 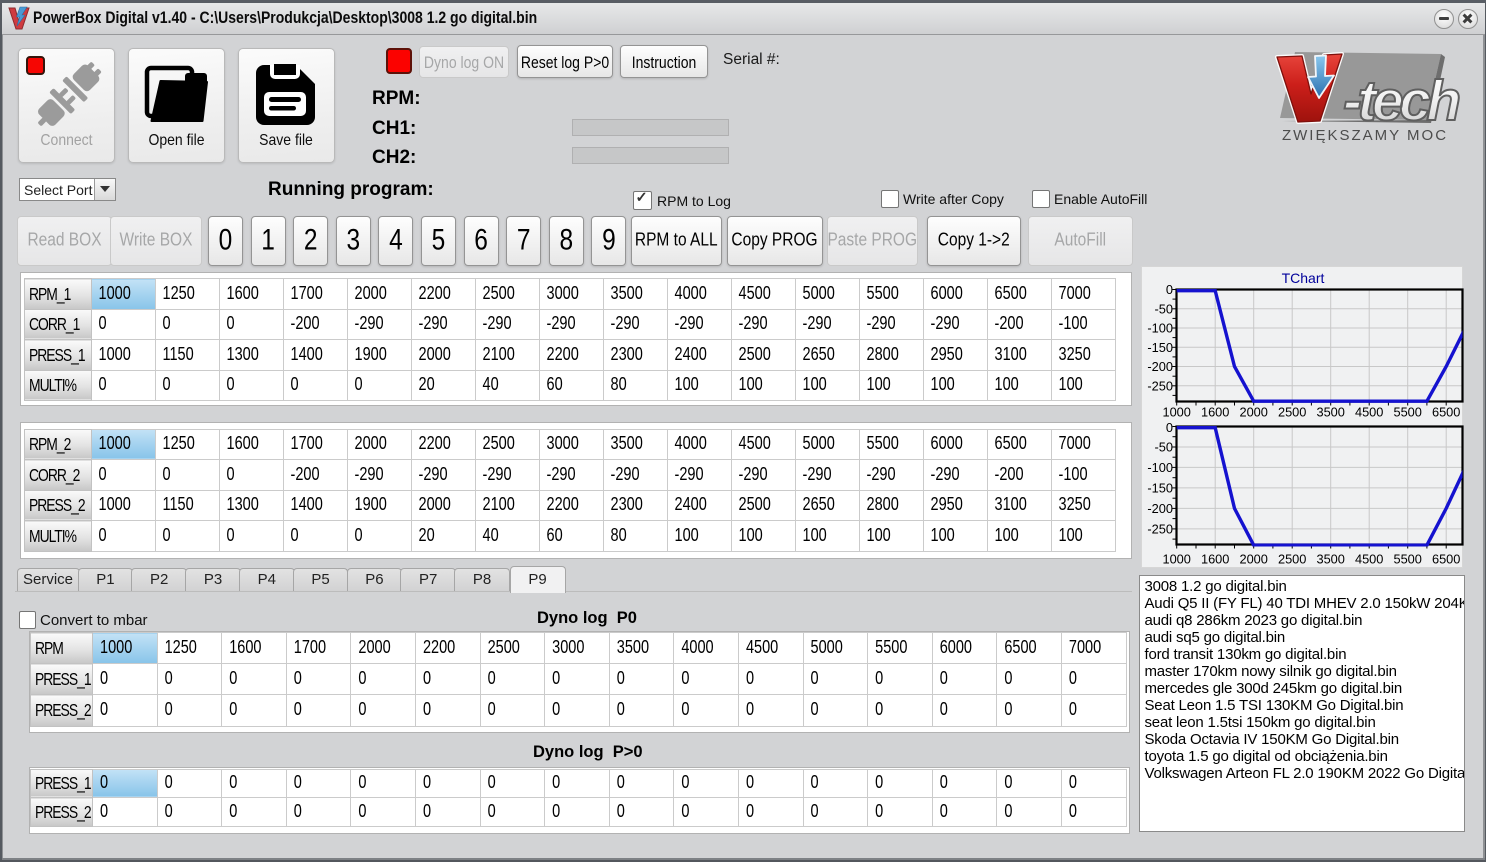 I want to click on svg-text: -tech, so click(x=1401, y=101).